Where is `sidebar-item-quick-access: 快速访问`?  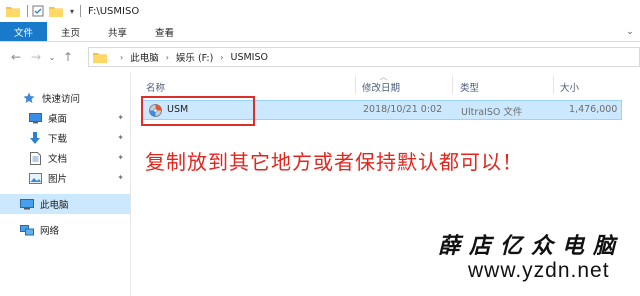 sidebar-item-quick-access: 快速访问 is located at coordinates (65, 98).